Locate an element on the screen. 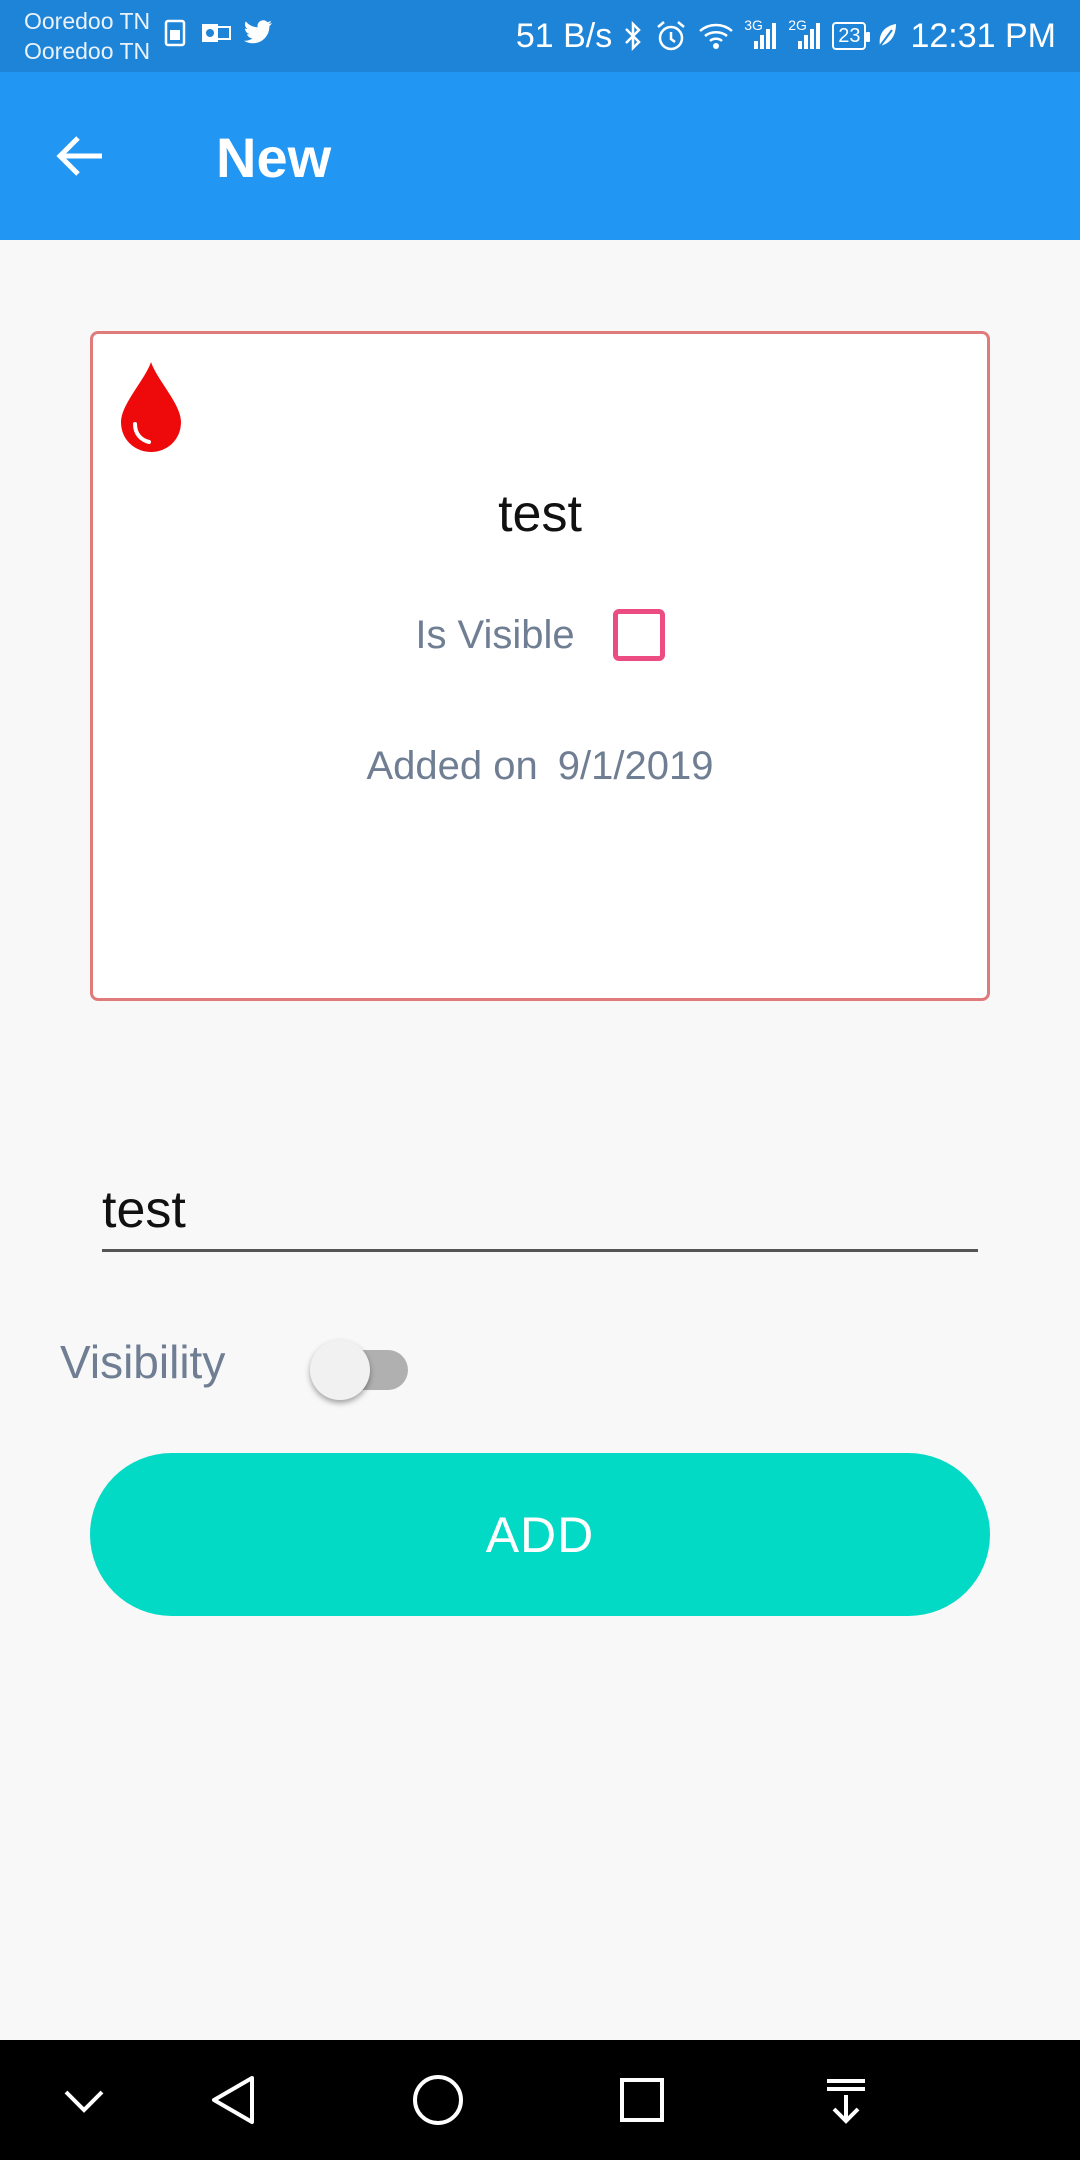 The width and height of the screenshot is (1080, 2160). signal-2g-icon: 2G is located at coordinates (805, 34).